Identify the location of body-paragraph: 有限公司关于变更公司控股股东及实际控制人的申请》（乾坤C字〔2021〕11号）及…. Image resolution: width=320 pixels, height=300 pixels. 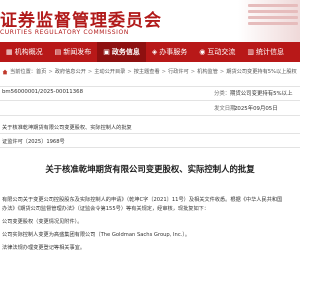
(142, 200).